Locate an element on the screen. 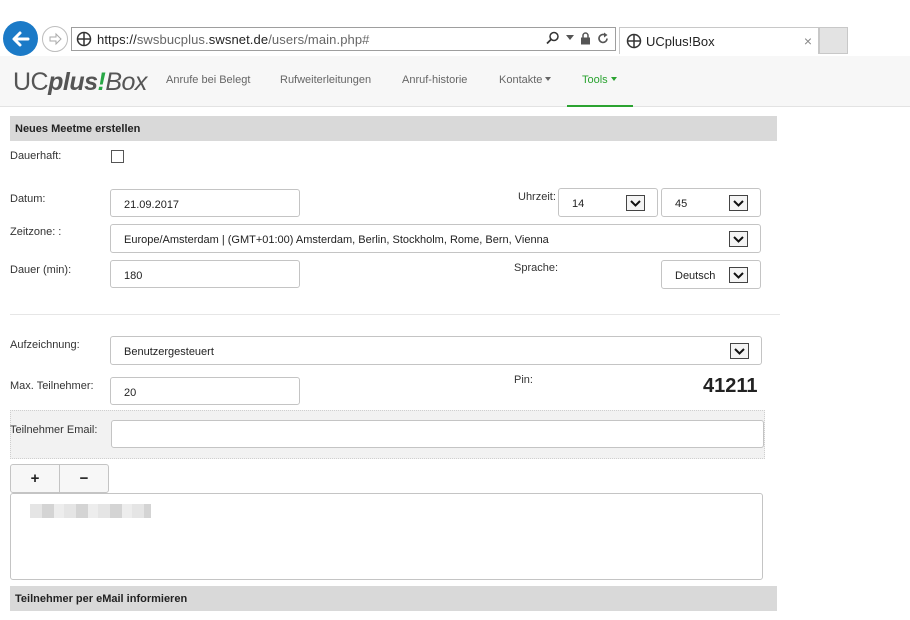 The image size is (910, 620). app-logo: UCplus!Box is located at coordinates (80, 82).